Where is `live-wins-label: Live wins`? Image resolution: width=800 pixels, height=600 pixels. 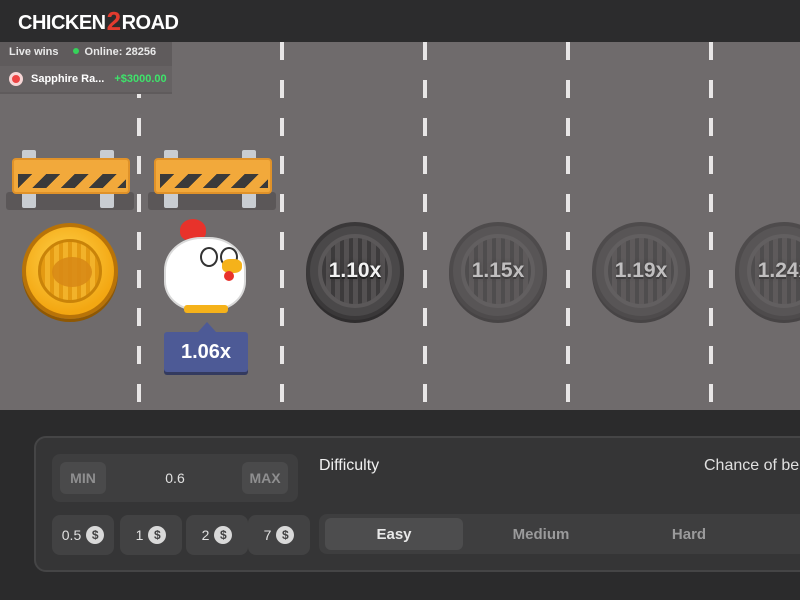
live-wins-label: Live wins is located at coordinates (34, 52).